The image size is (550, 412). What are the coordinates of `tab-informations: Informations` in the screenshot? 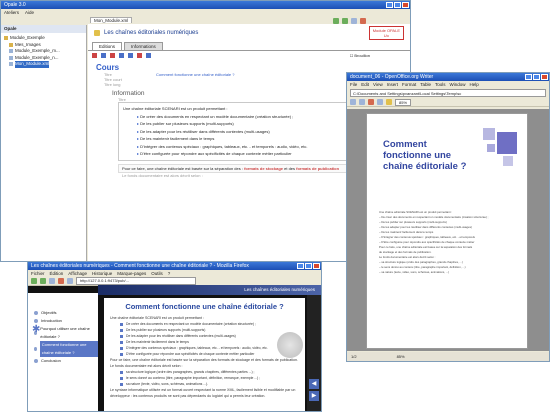 It's located at (143, 46).